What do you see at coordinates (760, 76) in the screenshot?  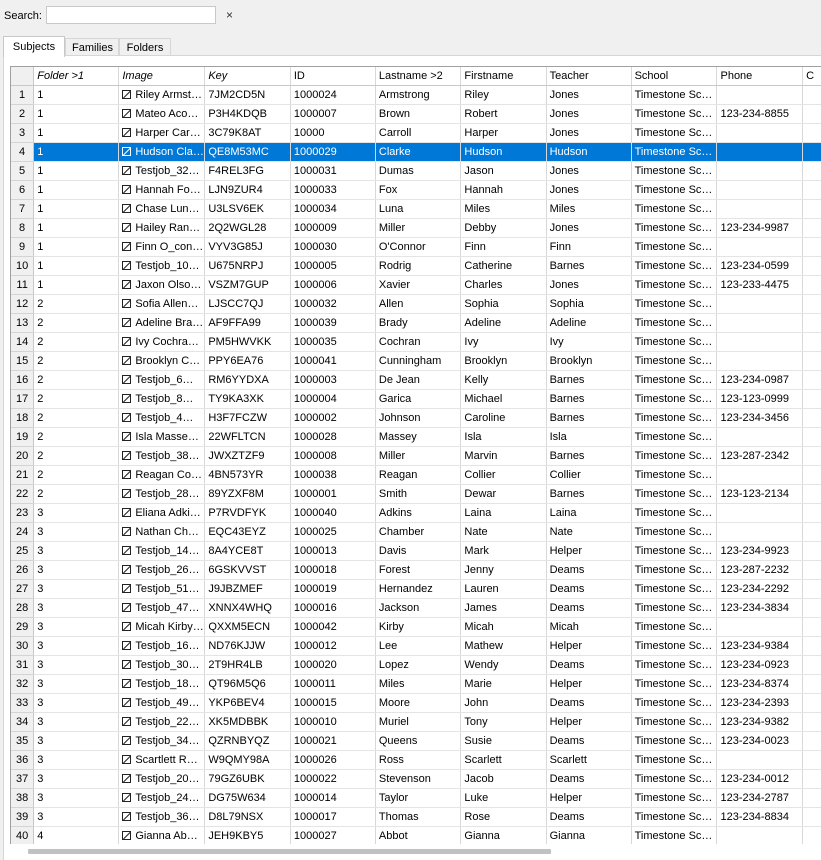 I see `column-header-phone: Phone` at bounding box center [760, 76].